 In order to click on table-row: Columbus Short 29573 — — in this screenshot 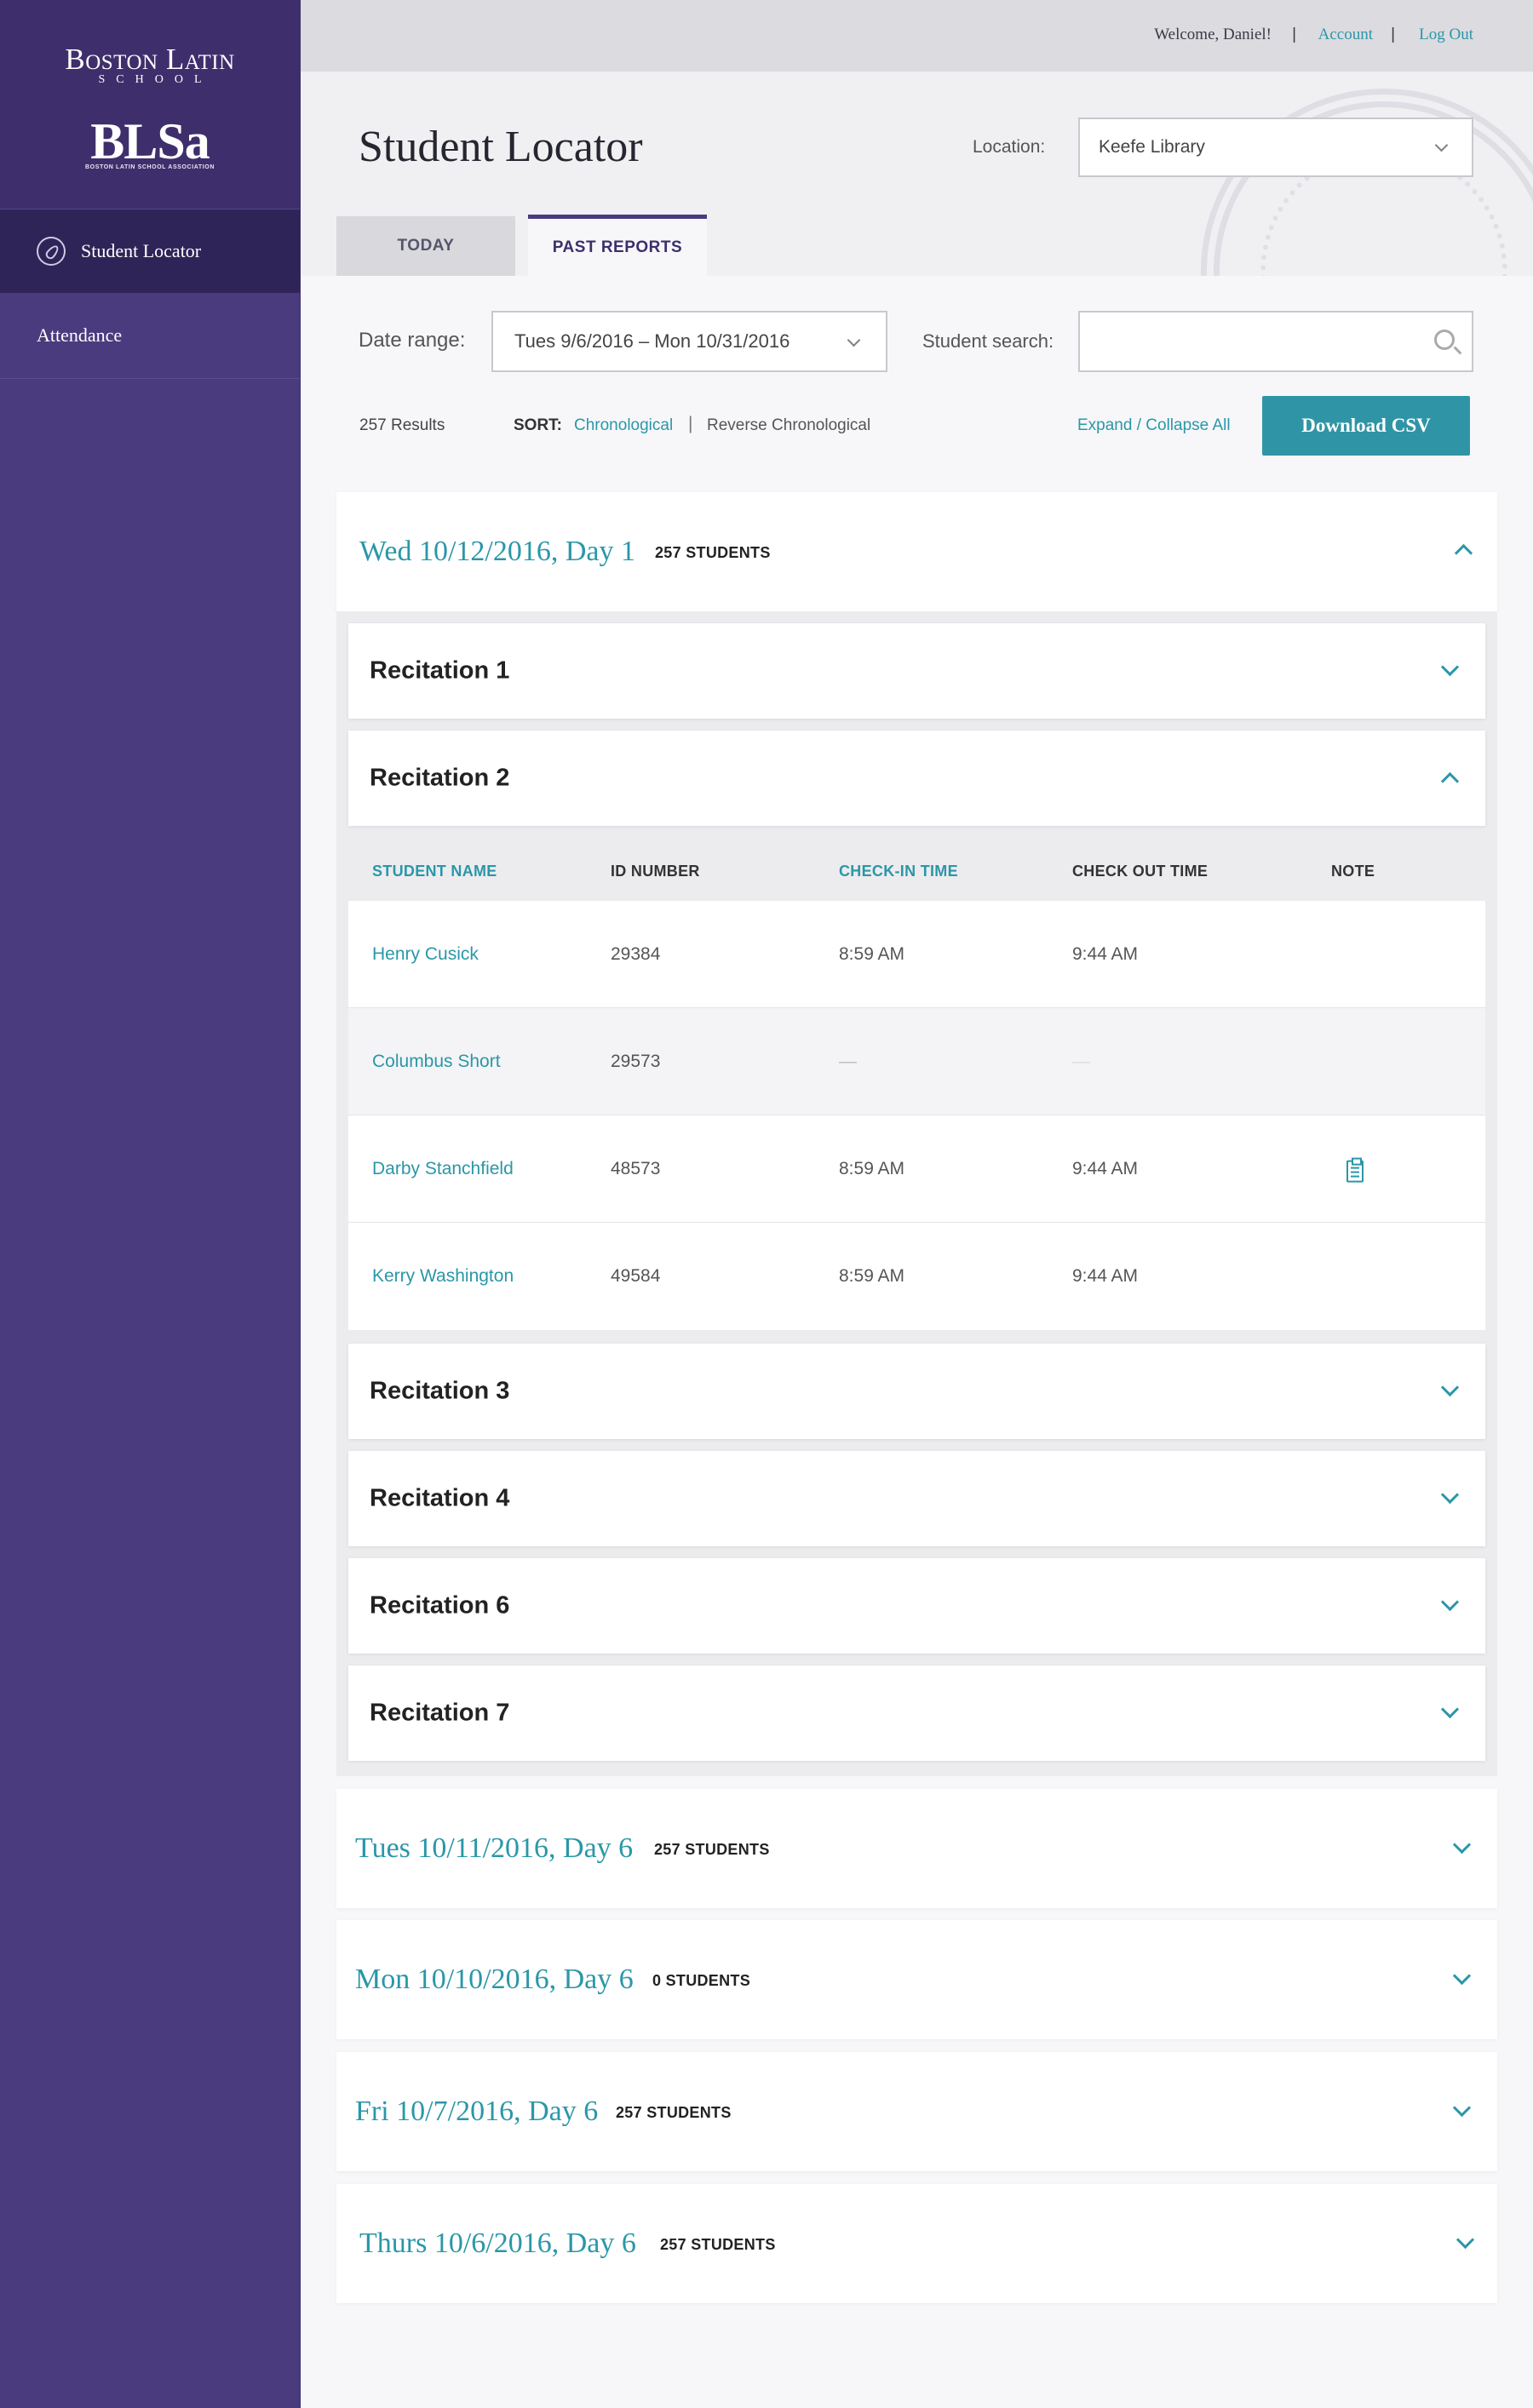, I will do `click(916, 1061)`.